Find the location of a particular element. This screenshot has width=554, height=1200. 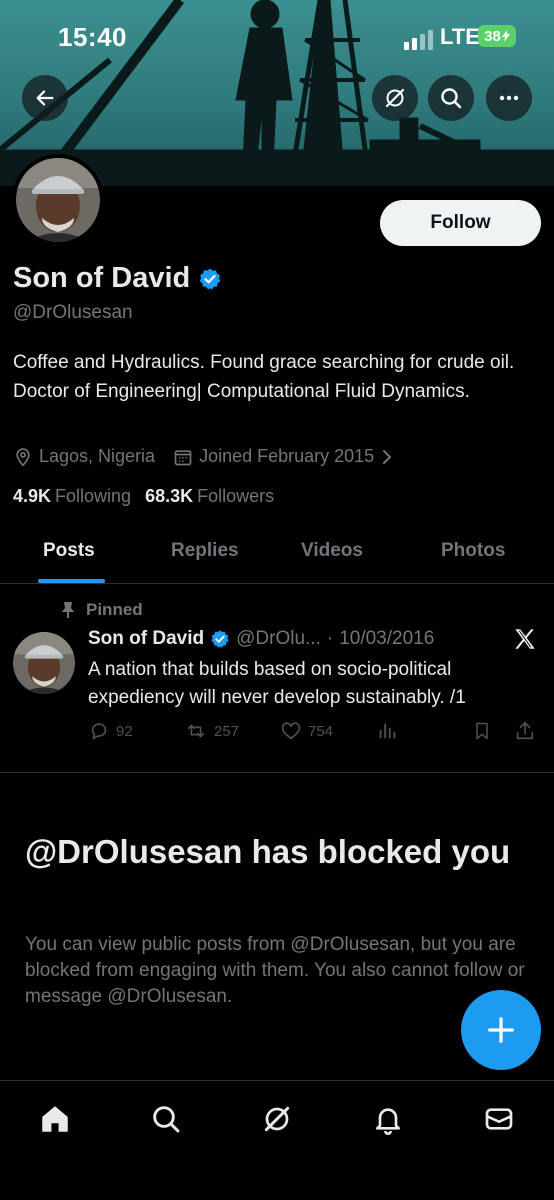

share-button is located at coordinates (525, 731).